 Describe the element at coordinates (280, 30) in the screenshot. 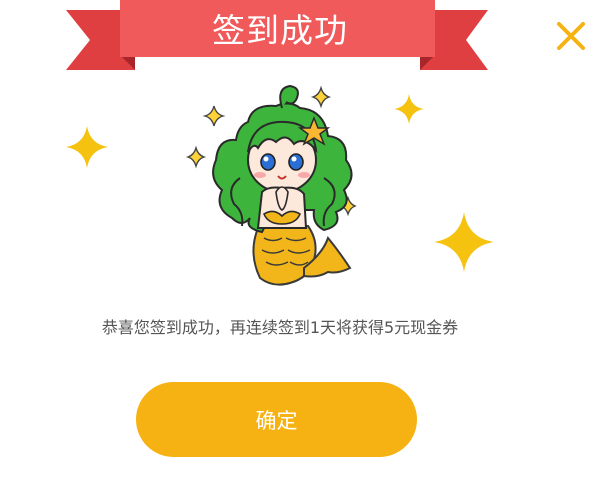

I see `dialog-title: 签到成功` at that location.